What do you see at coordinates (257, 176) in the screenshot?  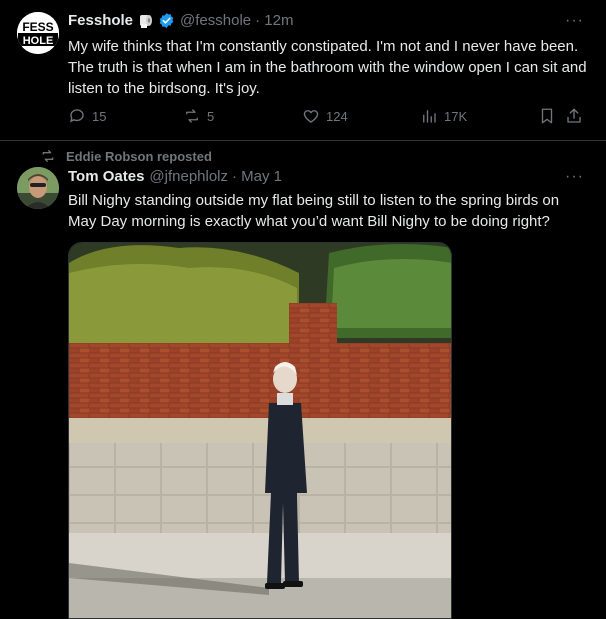 I see `tweet-time: · May 1` at bounding box center [257, 176].